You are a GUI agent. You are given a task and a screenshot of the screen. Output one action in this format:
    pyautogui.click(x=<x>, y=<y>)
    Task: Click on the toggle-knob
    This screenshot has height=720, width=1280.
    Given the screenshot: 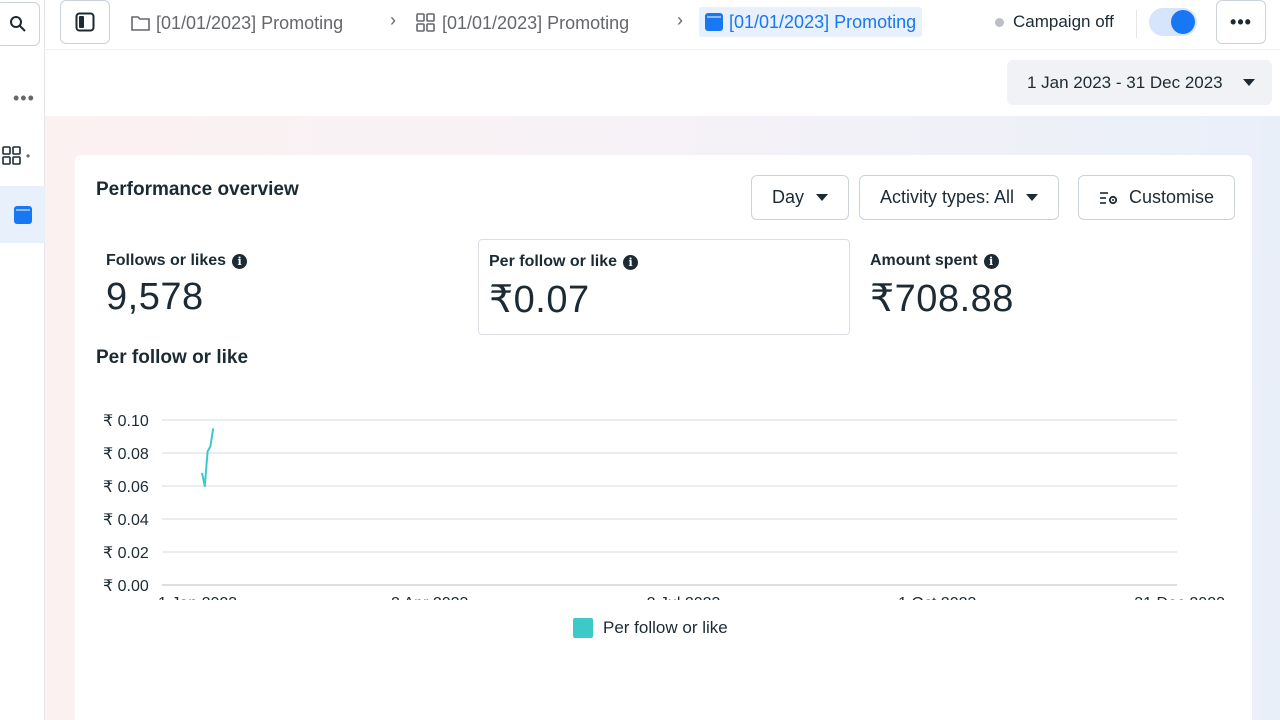 What is the action you would take?
    pyautogui.click(x=1183, y=22)
    